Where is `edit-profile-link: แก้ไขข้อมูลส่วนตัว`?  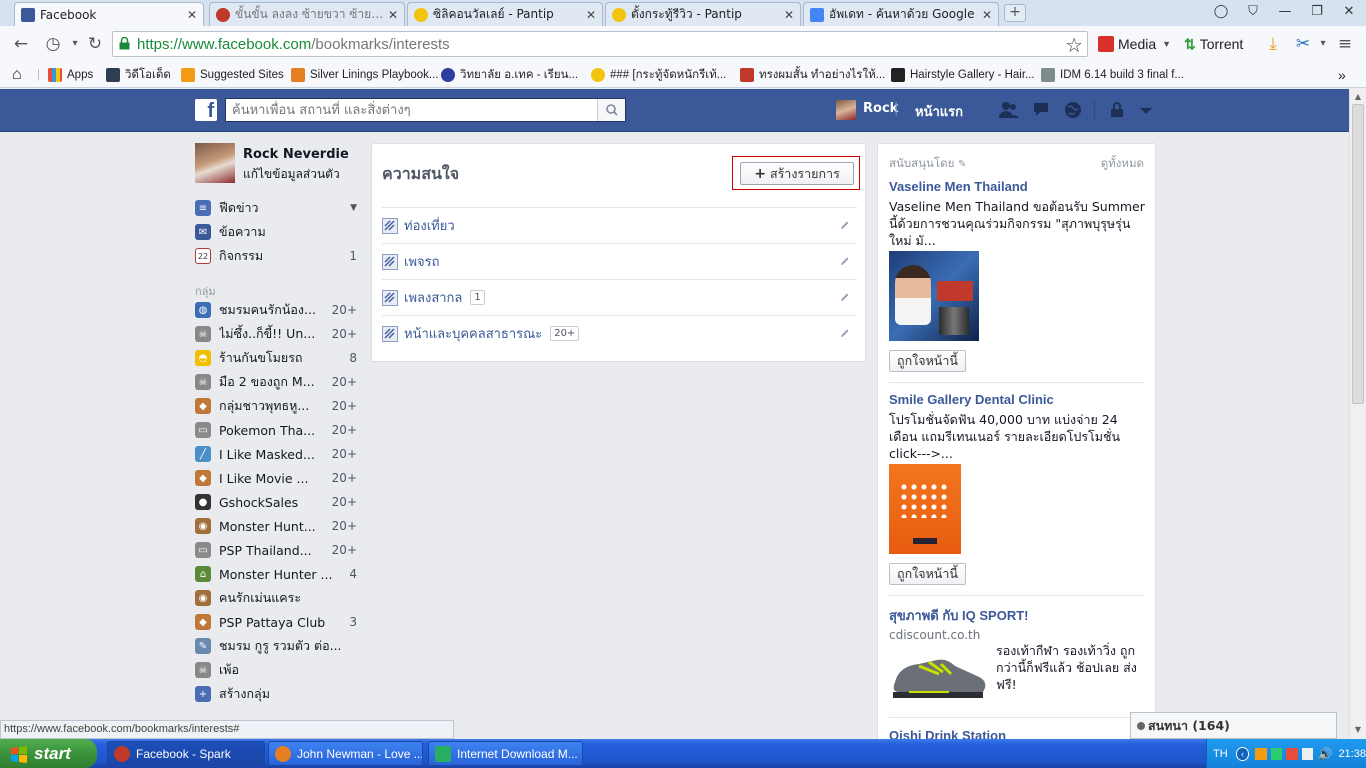 edit-profile-link: แก้ไขข้อมูลส่วนตัว is located at coordinates (291, 174).